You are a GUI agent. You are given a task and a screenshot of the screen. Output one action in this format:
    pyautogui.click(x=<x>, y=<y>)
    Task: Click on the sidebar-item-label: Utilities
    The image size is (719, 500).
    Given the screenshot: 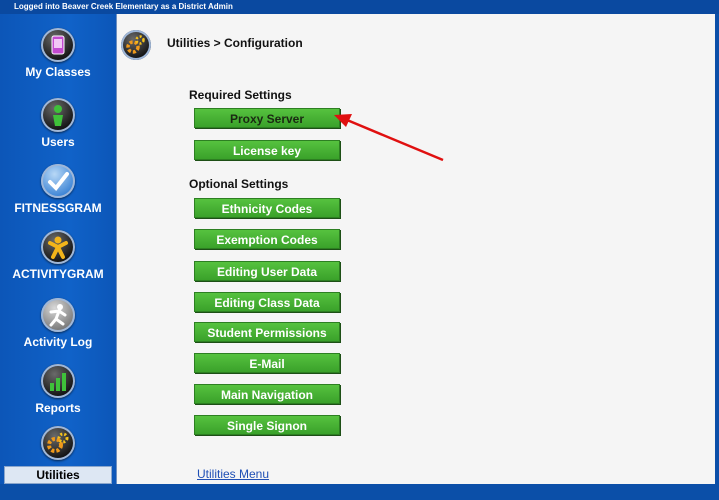 What is the action you would take?
    pyautogui.click(x=58, y=475)
    